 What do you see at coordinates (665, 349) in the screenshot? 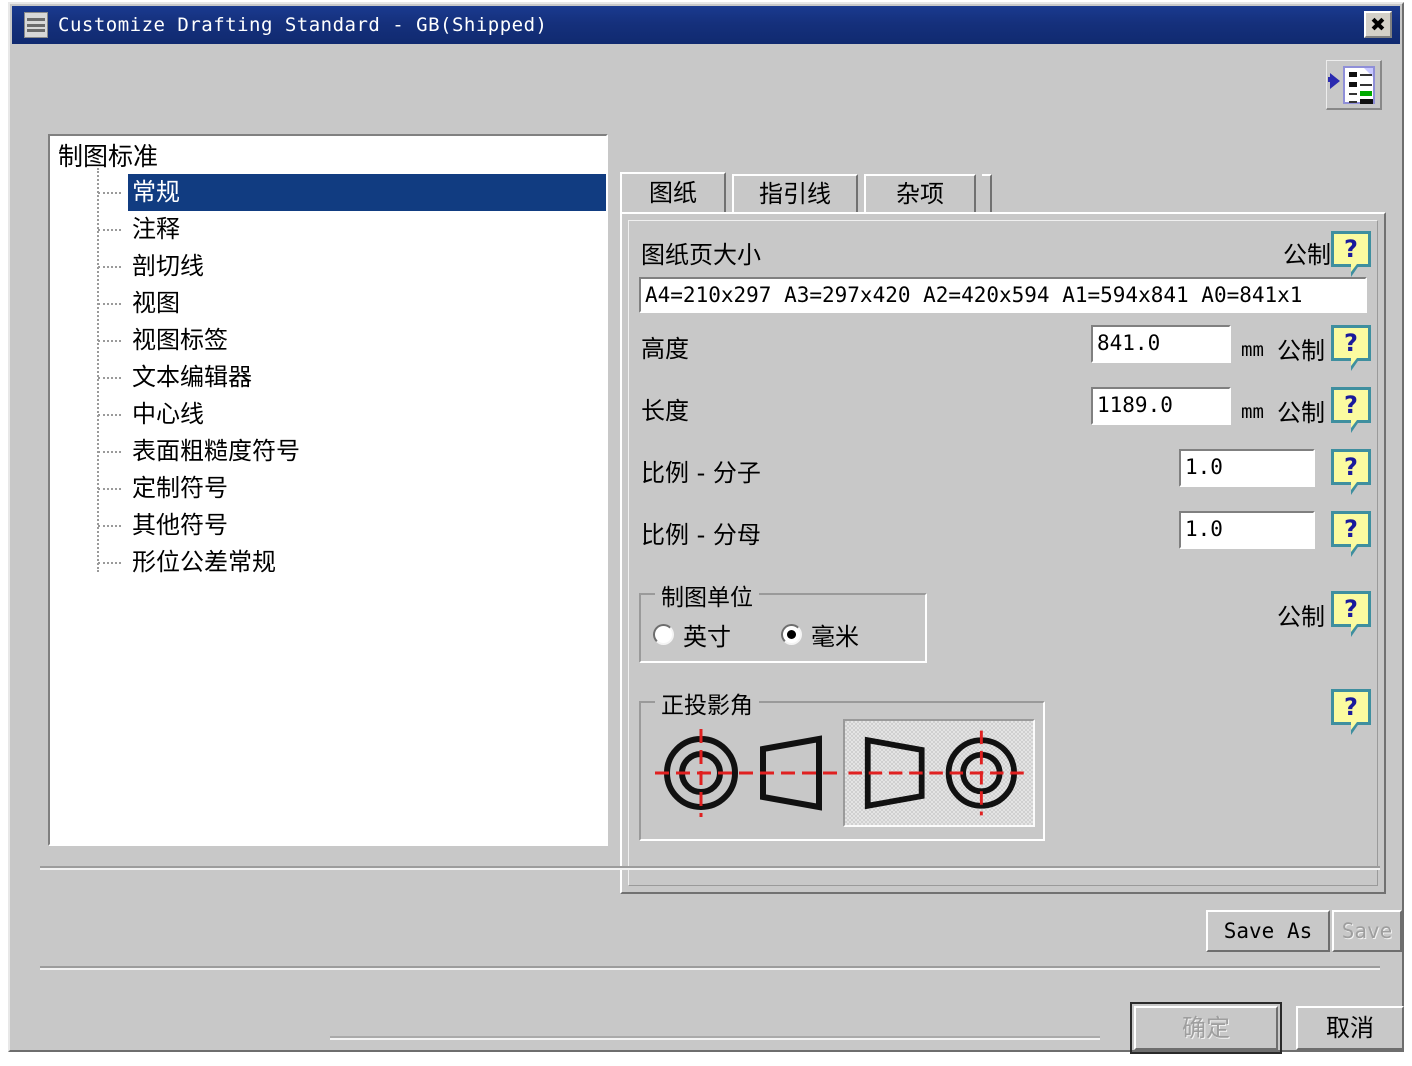
I see `height-label: 高度` at bounding box center [665, 349].